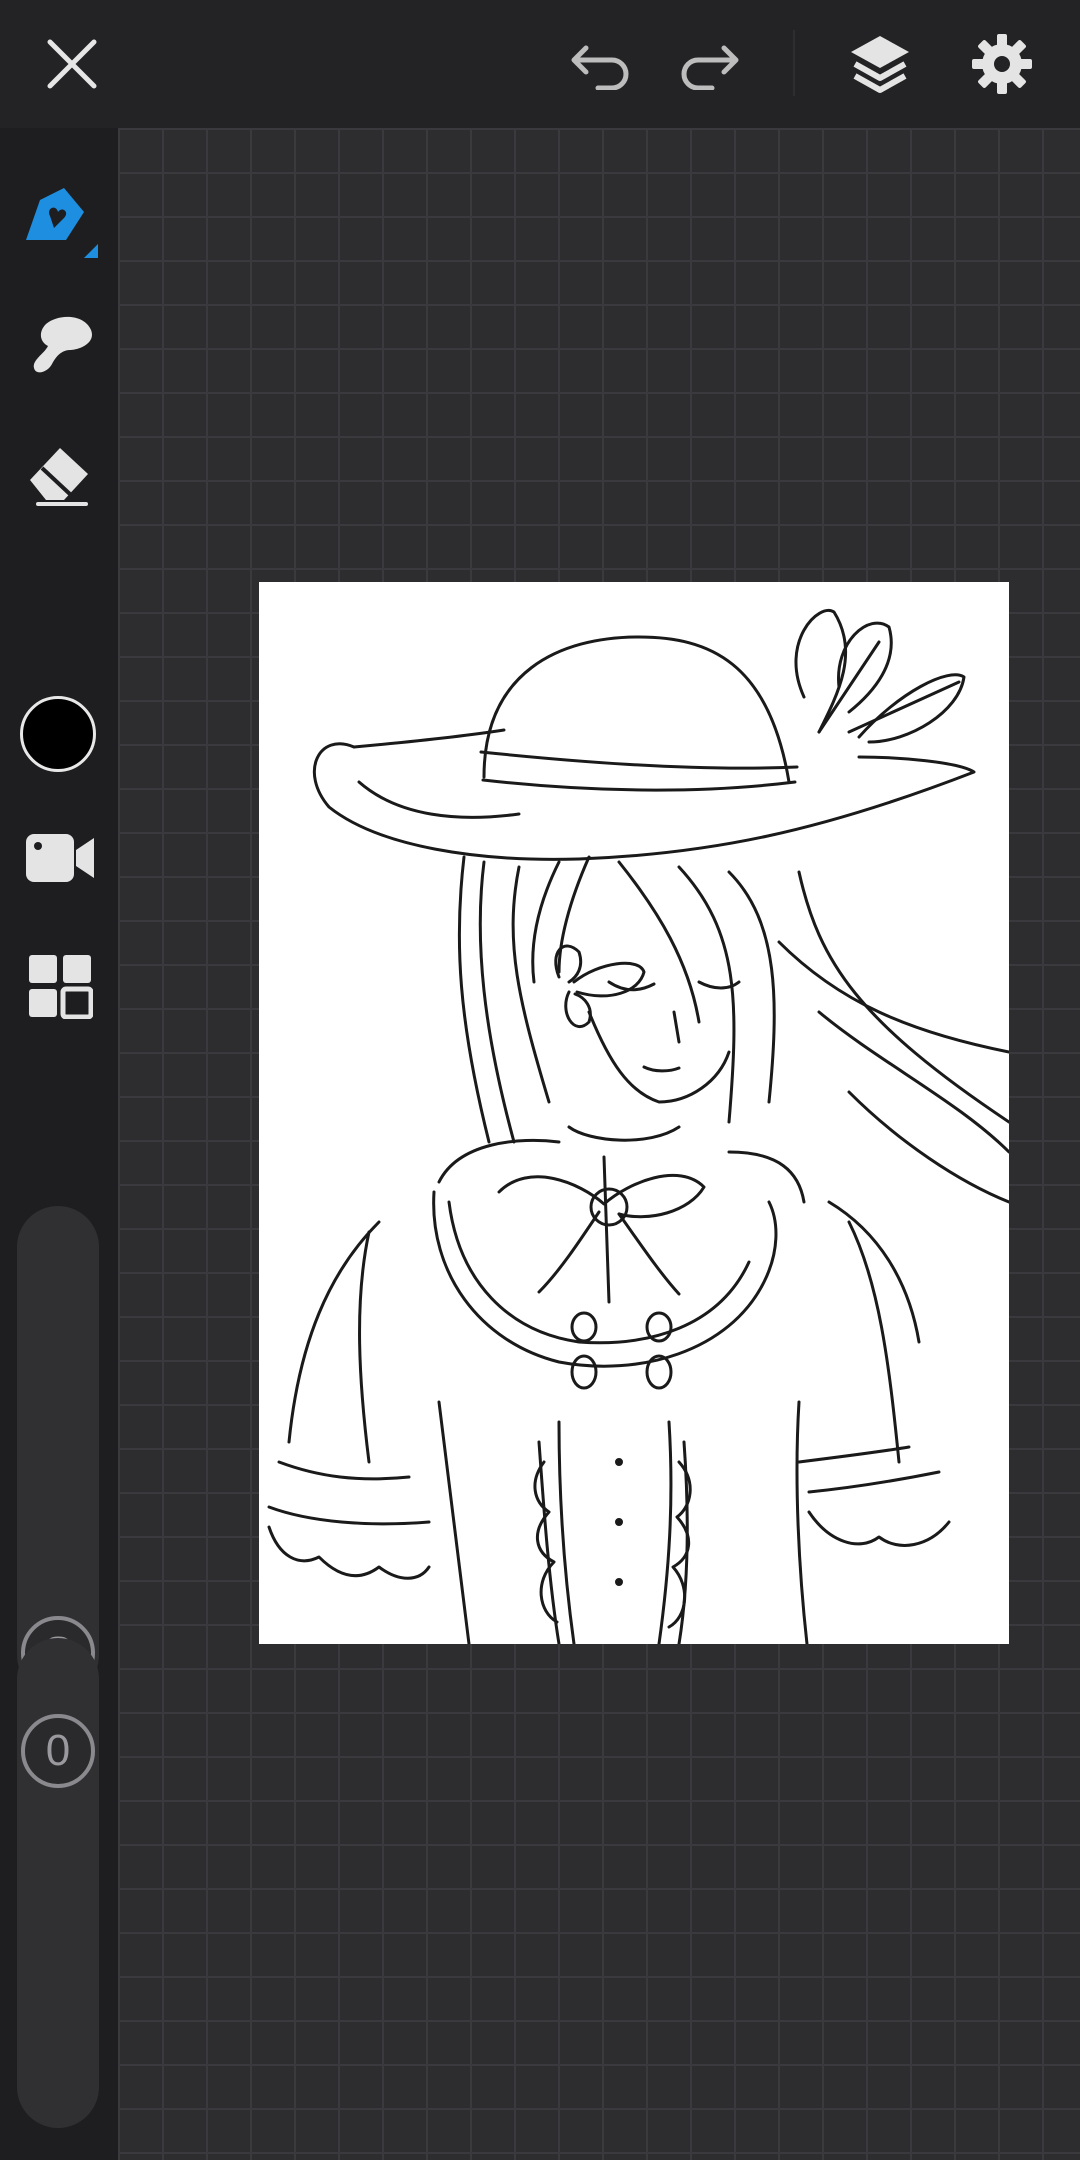  Describe the element at coordinates (60, 986) in the screenshot. I see `gallery-grid-icon` at that location.